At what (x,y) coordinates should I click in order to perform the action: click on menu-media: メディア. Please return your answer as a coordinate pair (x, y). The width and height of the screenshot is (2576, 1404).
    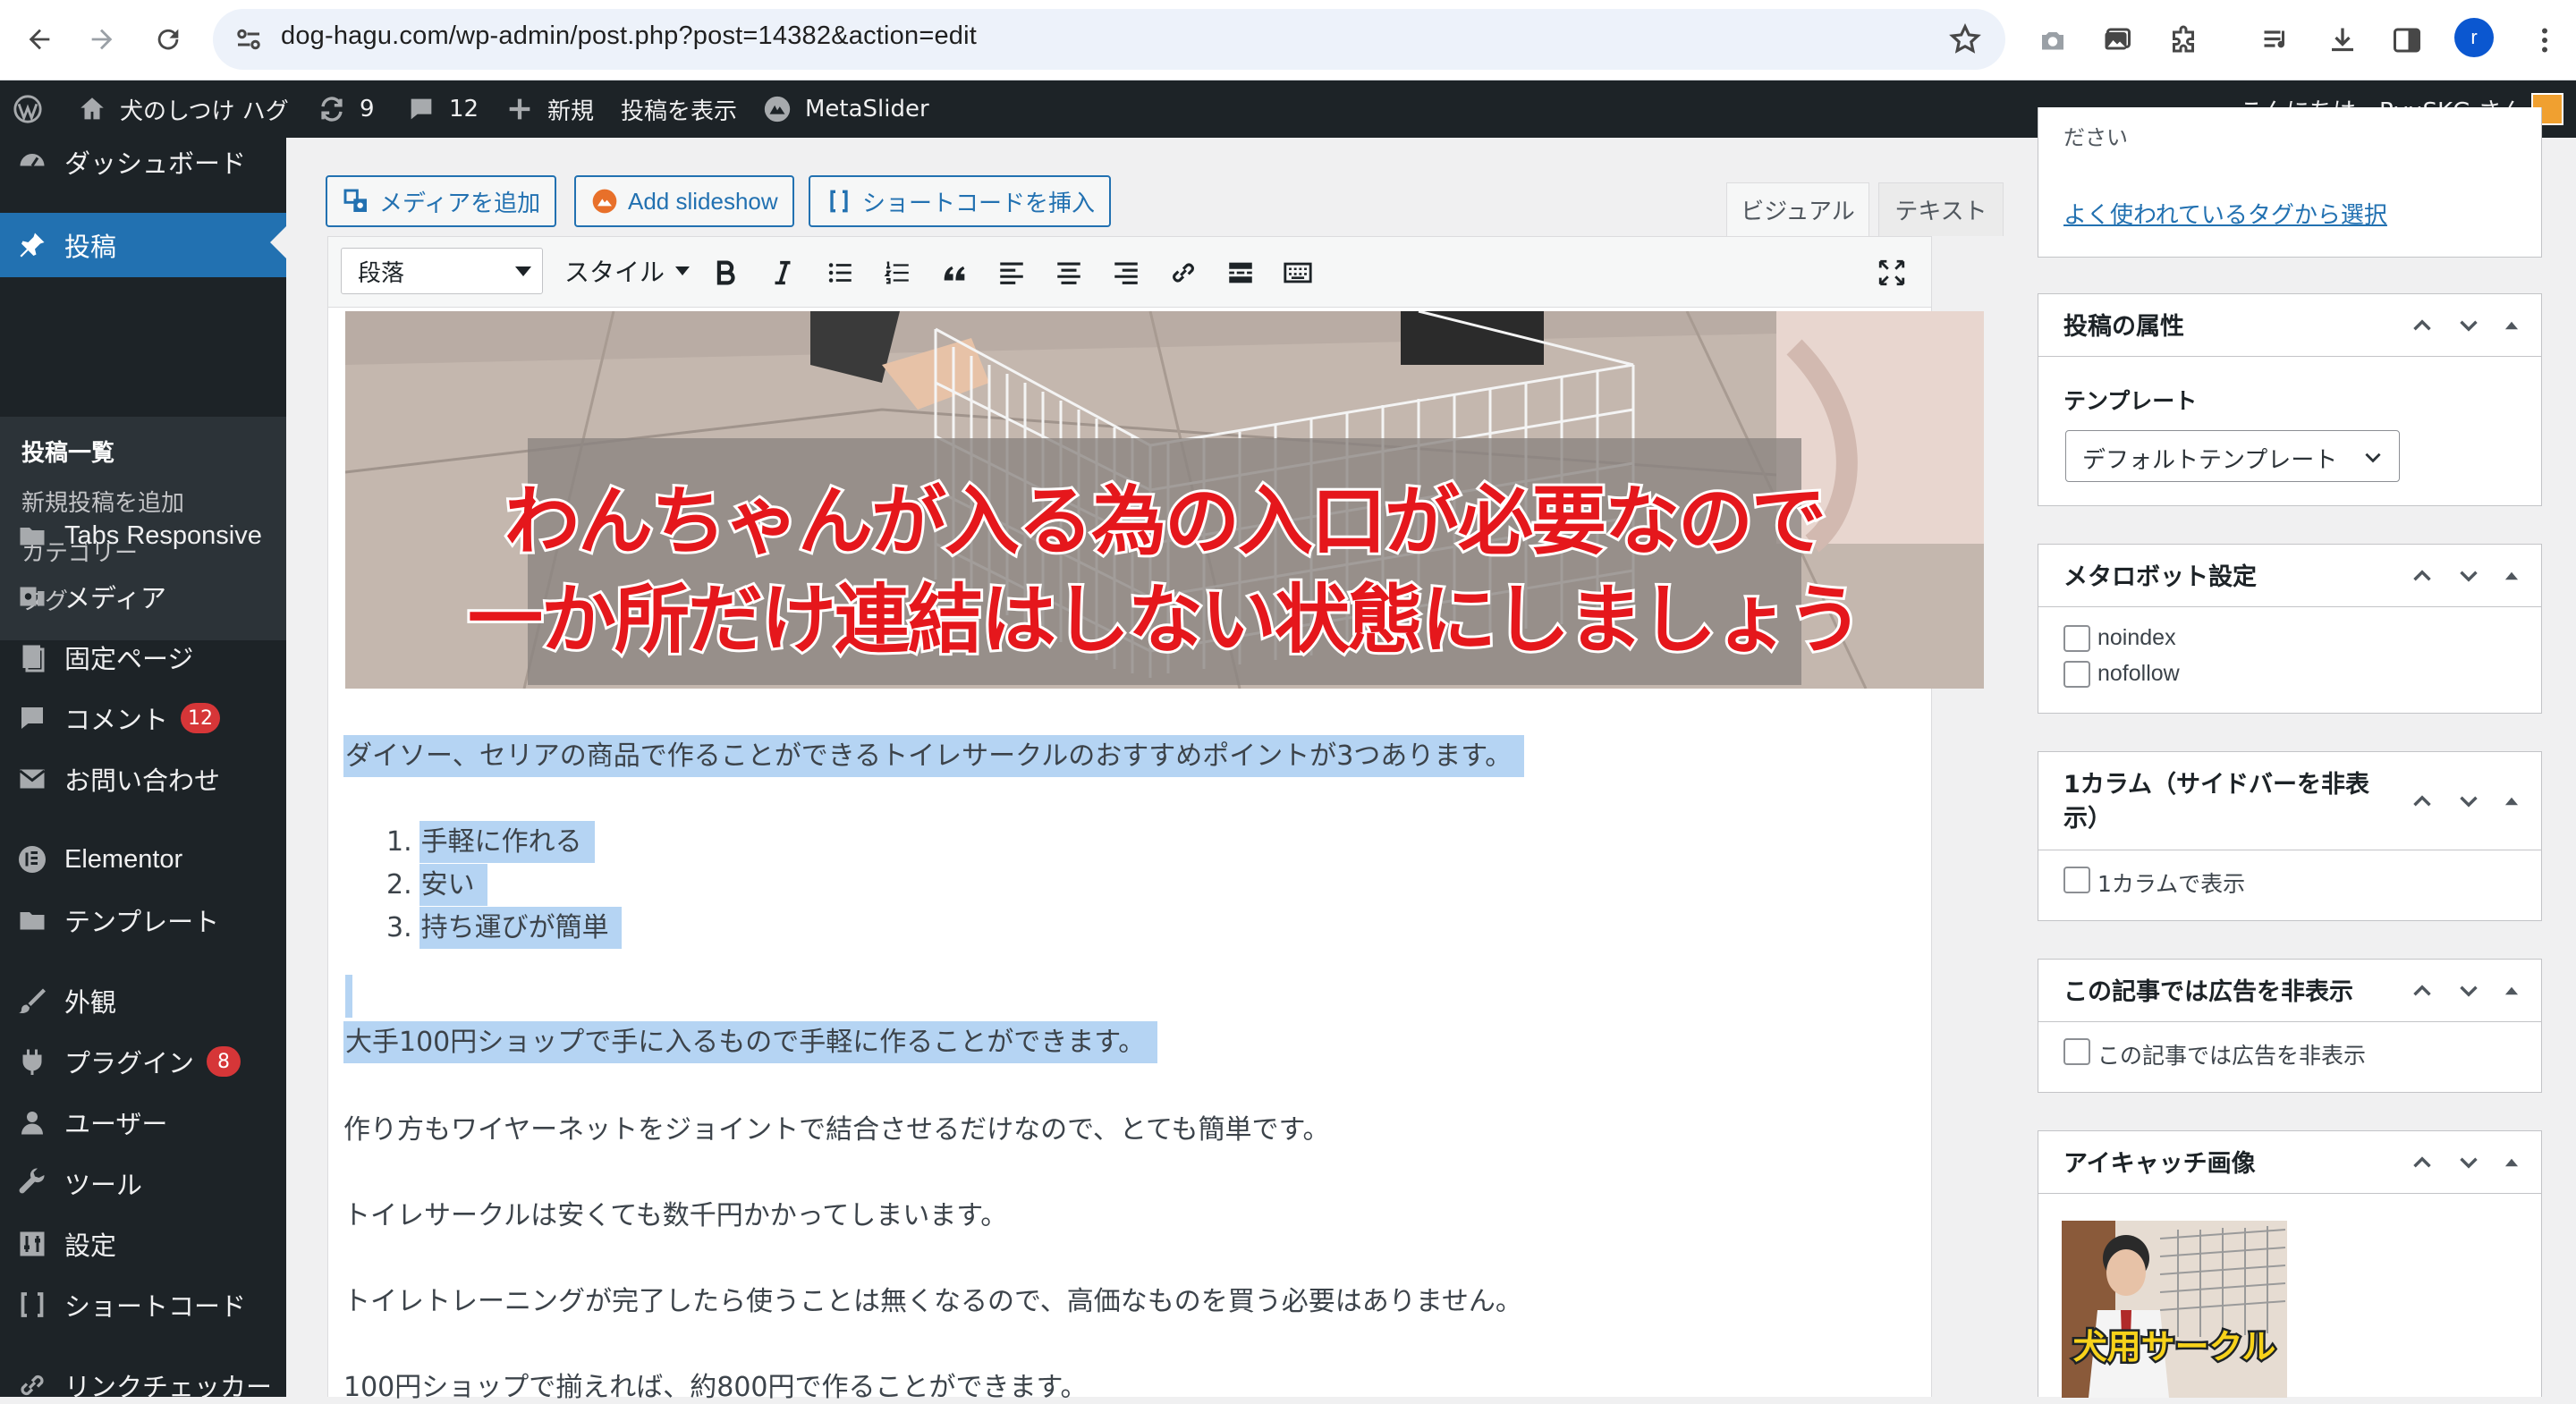
    Looking at the image, I should click on (143, 597).